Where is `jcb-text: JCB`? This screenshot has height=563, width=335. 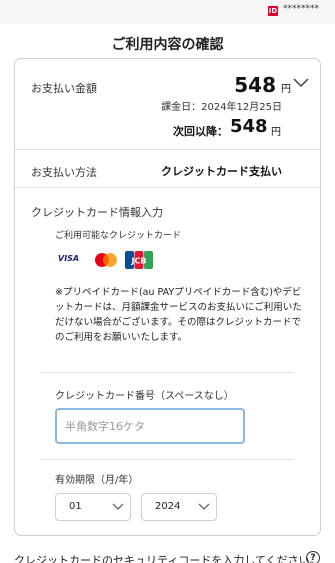
jcb-text: JCB is located at coordinates (139, 261).